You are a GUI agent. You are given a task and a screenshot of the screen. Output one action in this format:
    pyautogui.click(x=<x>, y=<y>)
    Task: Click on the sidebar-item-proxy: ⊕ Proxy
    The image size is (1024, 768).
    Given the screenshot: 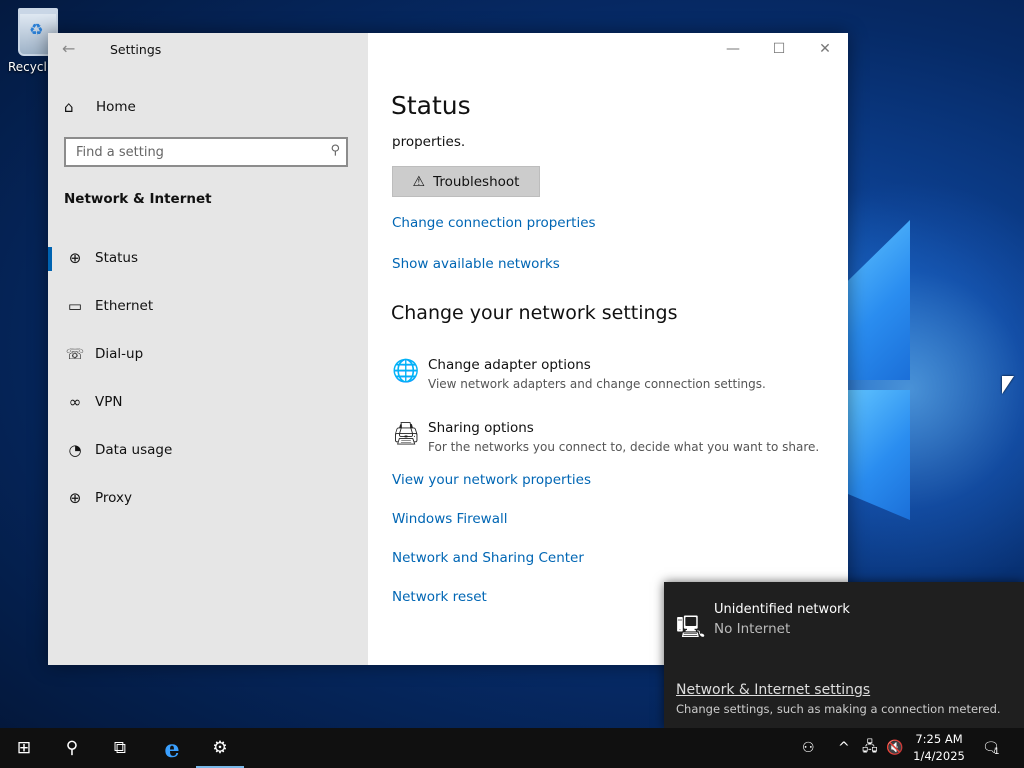 What is the action you would take?
    pyautogui.click(x=208, y=498)
    